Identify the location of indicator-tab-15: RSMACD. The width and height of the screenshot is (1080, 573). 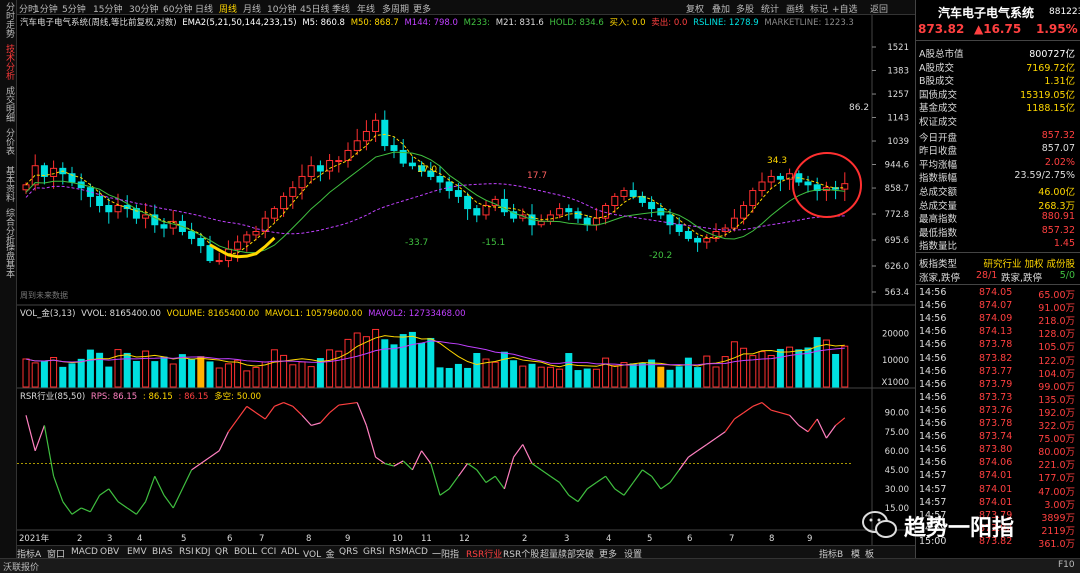
(408, 552).